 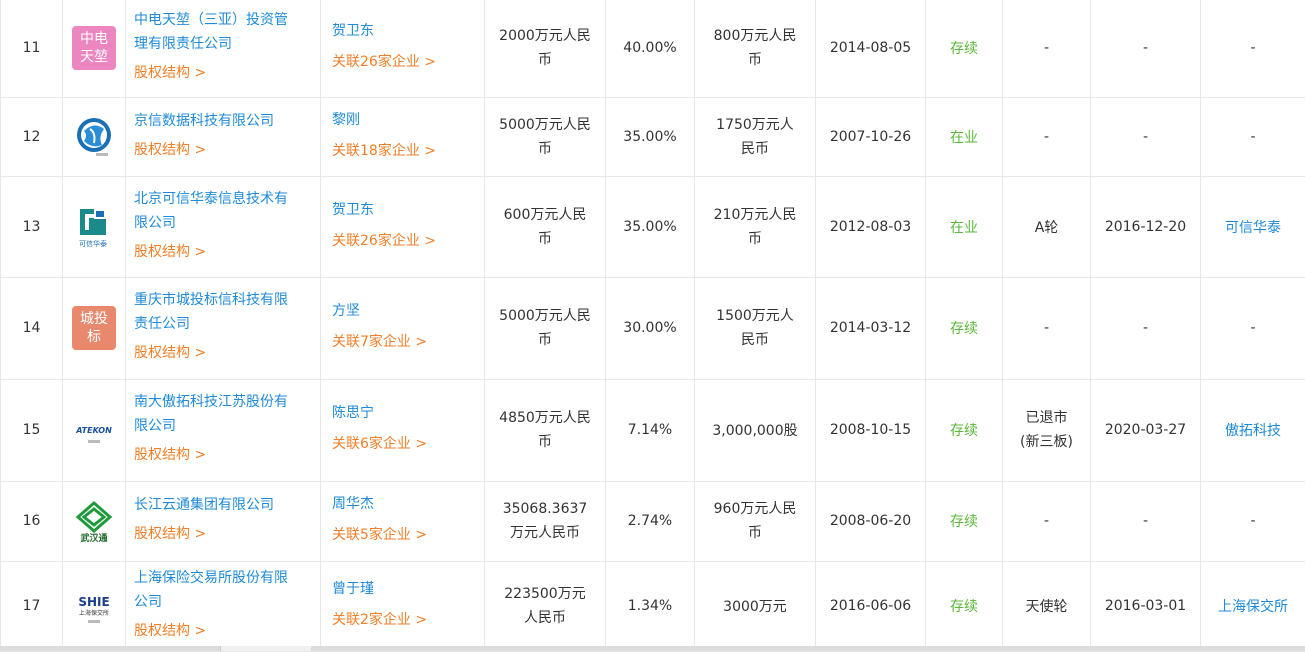 I want to click on company-logo: ATEKON, so click(x=94, y=430).